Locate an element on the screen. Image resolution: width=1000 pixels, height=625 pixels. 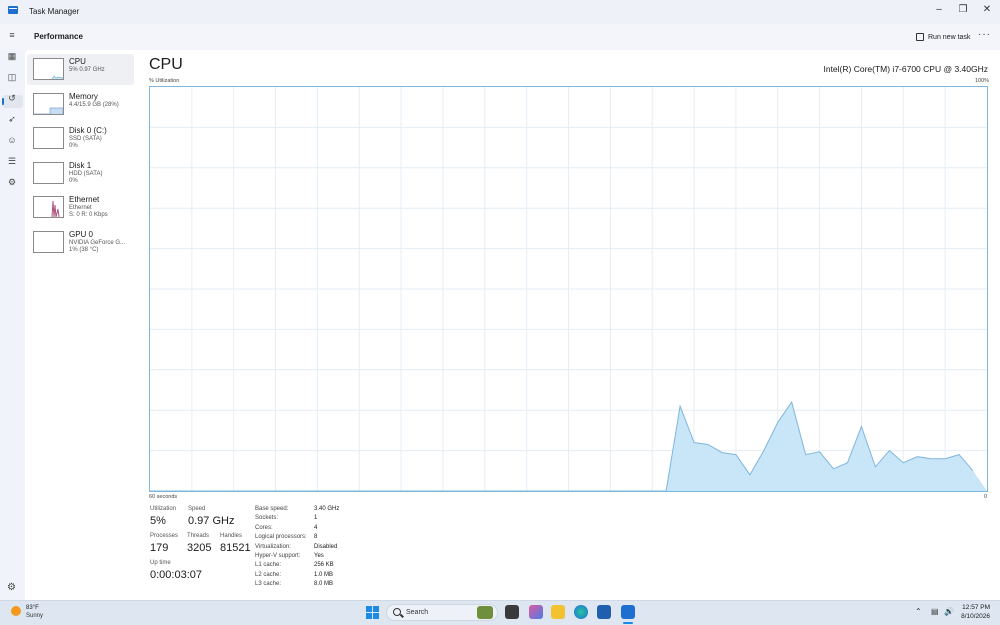
run-new-task-button: Run new task is located at coordinates (943, 37).